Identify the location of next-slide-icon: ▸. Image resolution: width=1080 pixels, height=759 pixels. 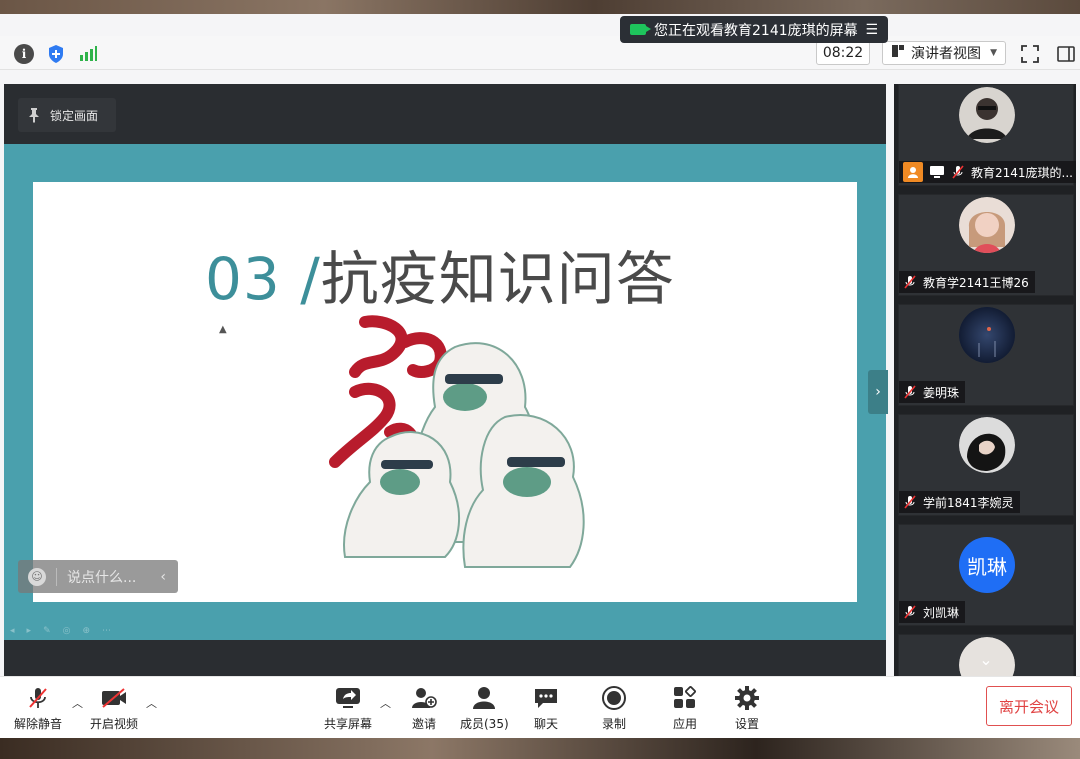
(29, 631).